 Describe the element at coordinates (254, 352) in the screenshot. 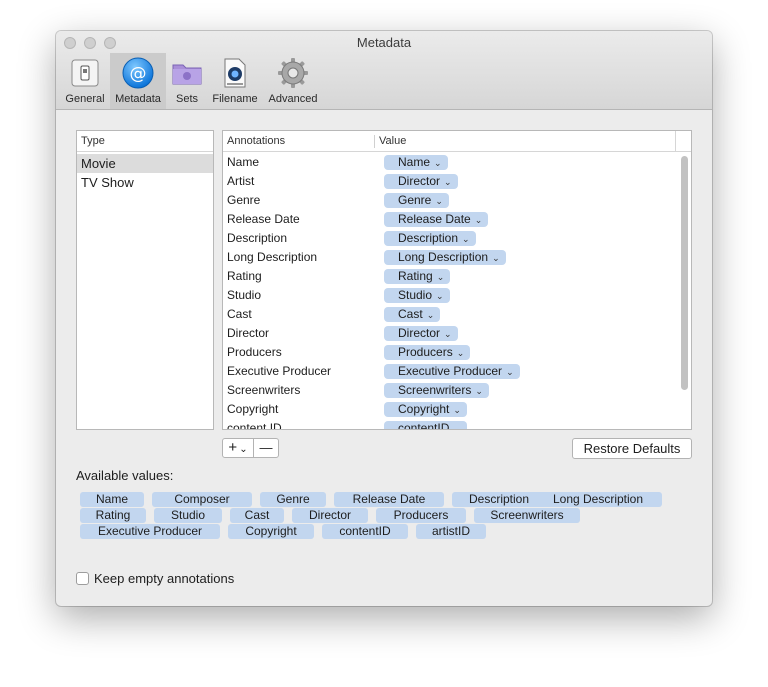

I see `annotation-name: Producers` at that location.